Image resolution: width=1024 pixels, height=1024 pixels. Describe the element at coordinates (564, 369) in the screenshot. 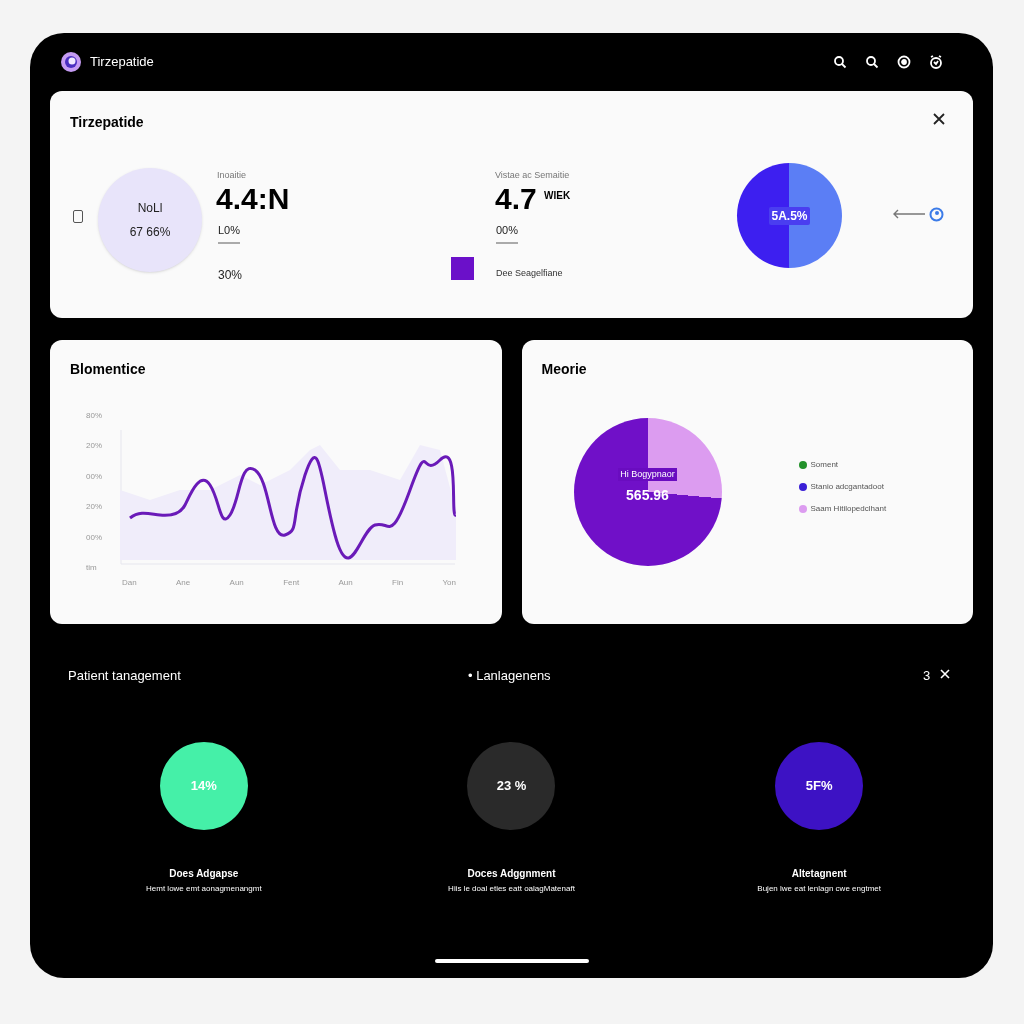

I see `card-title: Meorie` at that location.